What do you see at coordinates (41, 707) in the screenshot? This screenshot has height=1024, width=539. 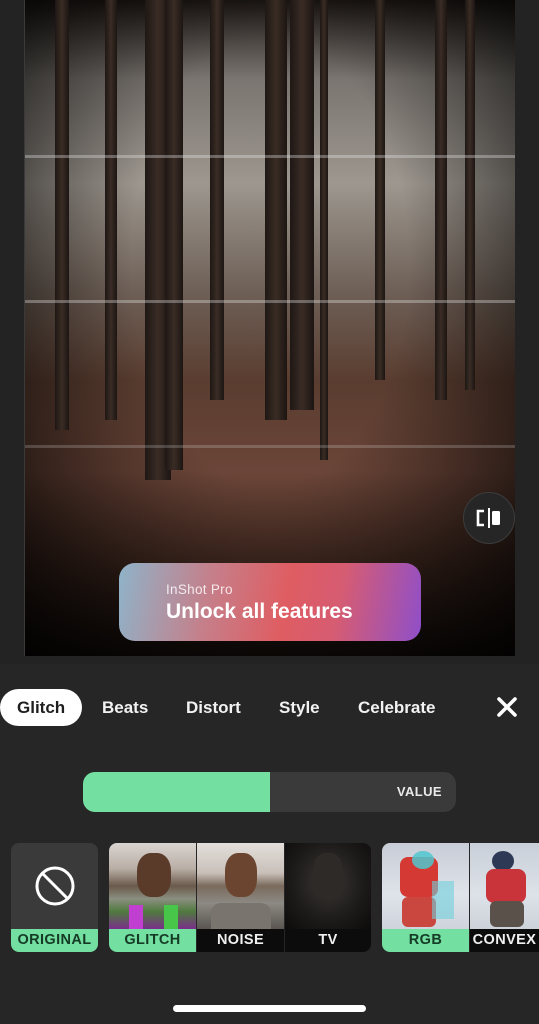 I see `tab-glitch: Glitch` at bounding box center [41, 707].